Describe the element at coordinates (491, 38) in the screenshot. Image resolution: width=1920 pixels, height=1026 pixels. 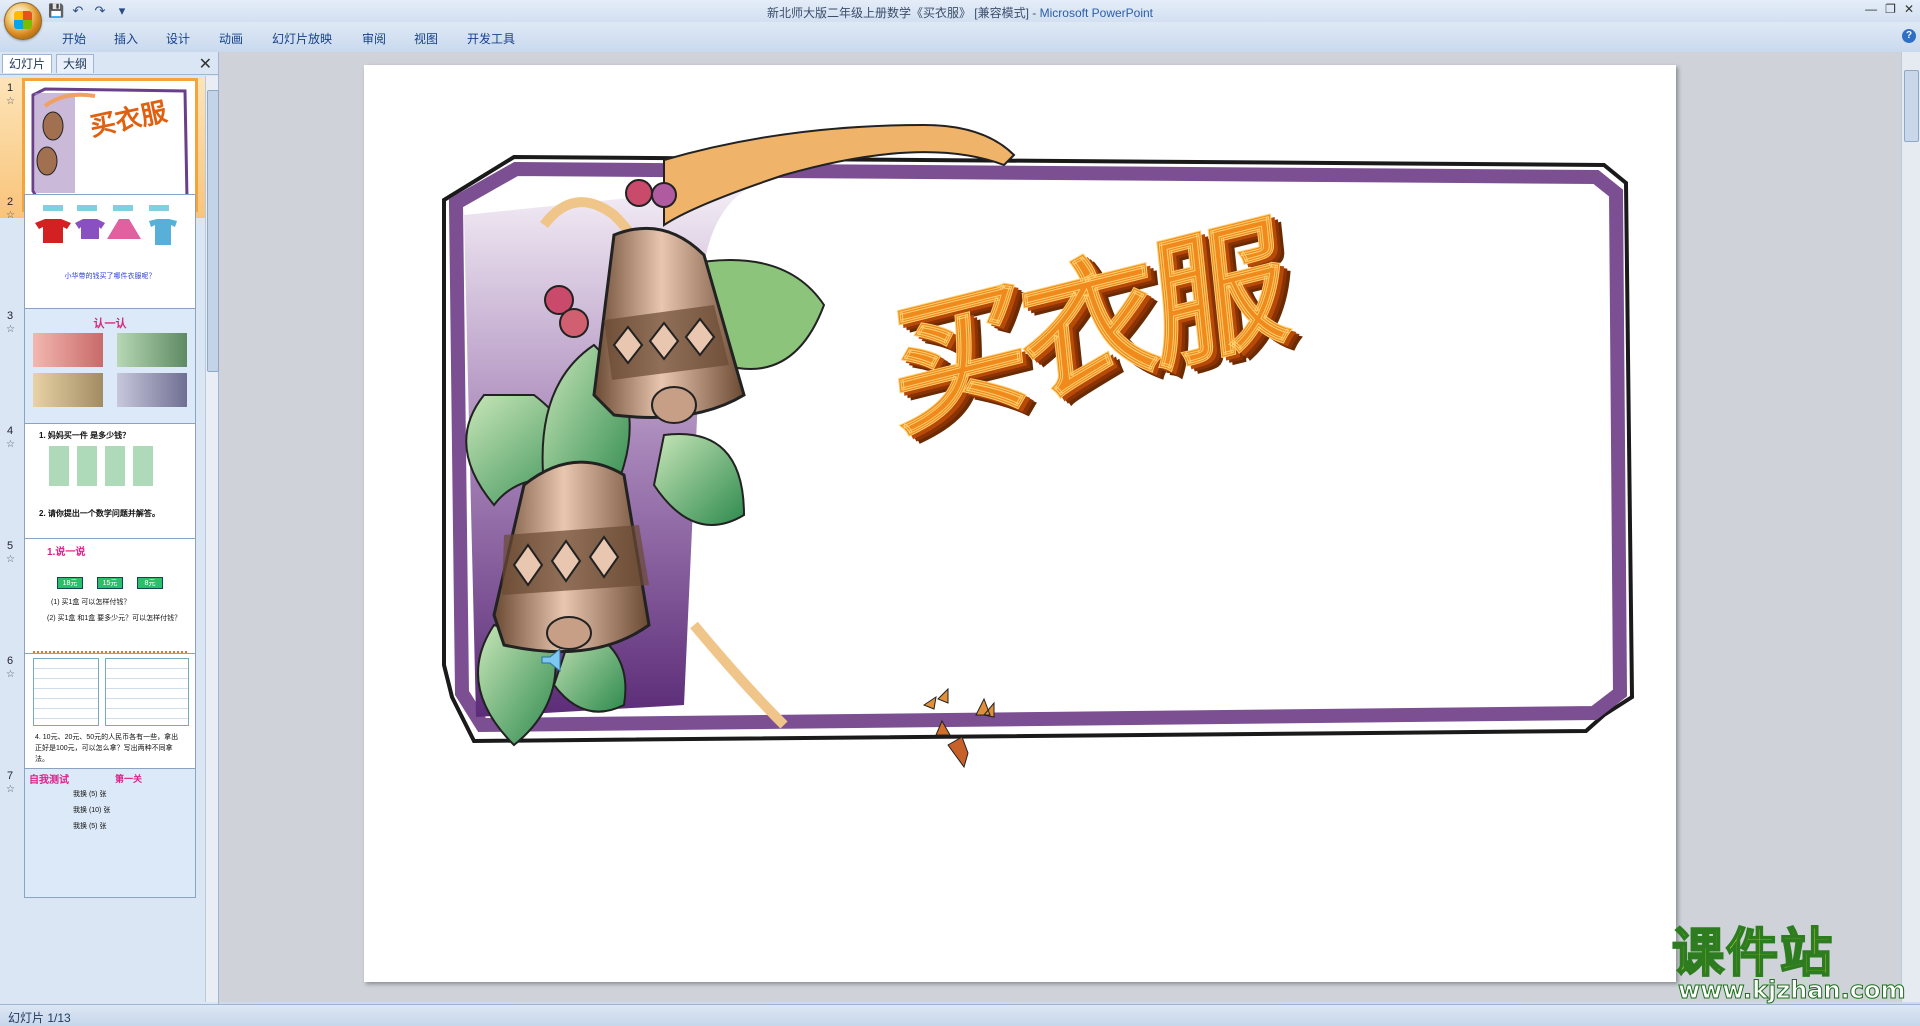
I see `tab-developer: 开发工具` at that location.